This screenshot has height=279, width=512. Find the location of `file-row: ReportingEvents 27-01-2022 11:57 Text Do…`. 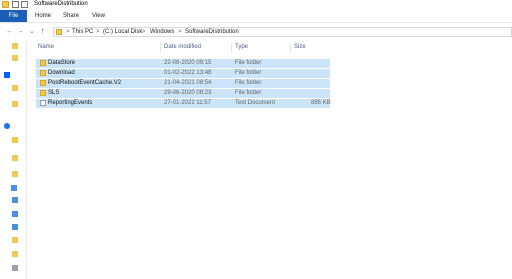

file-row: ReportingEvents 27-01-2022 11:57 Text Do… is located at coordinates (183, 103).